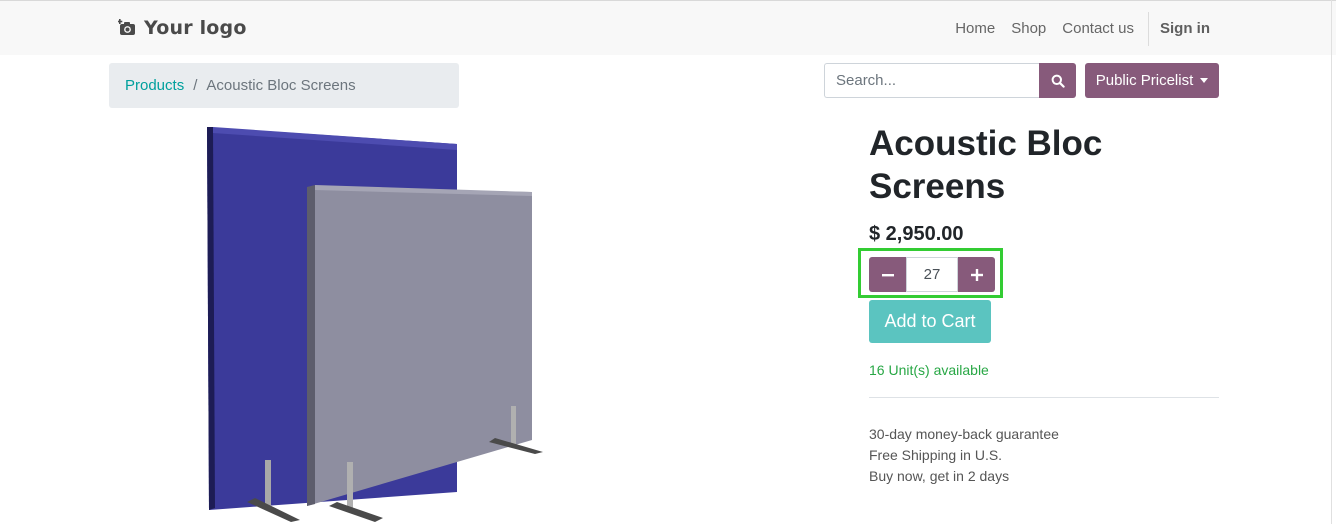 The image size is (1336, 524). Describe the element at coordinates (930, 321) in the screenshot. I see `add-to-cart-button: Add to Cart` at that location.